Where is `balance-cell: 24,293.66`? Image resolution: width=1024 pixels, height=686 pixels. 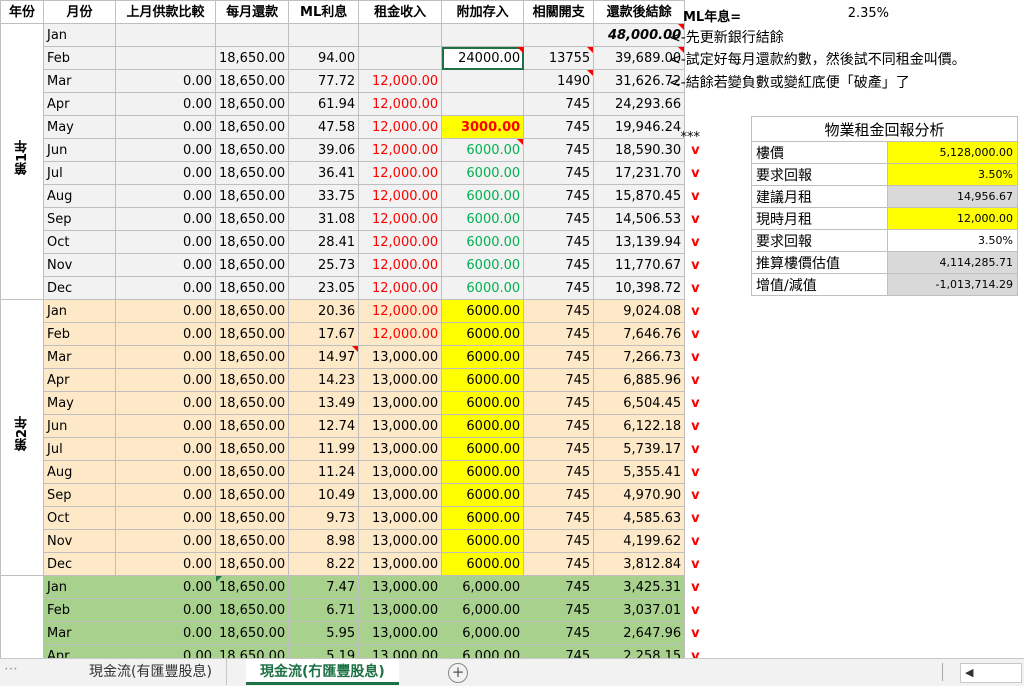
balance-cell: 24,293.66 is located at coordinates (639, 104).